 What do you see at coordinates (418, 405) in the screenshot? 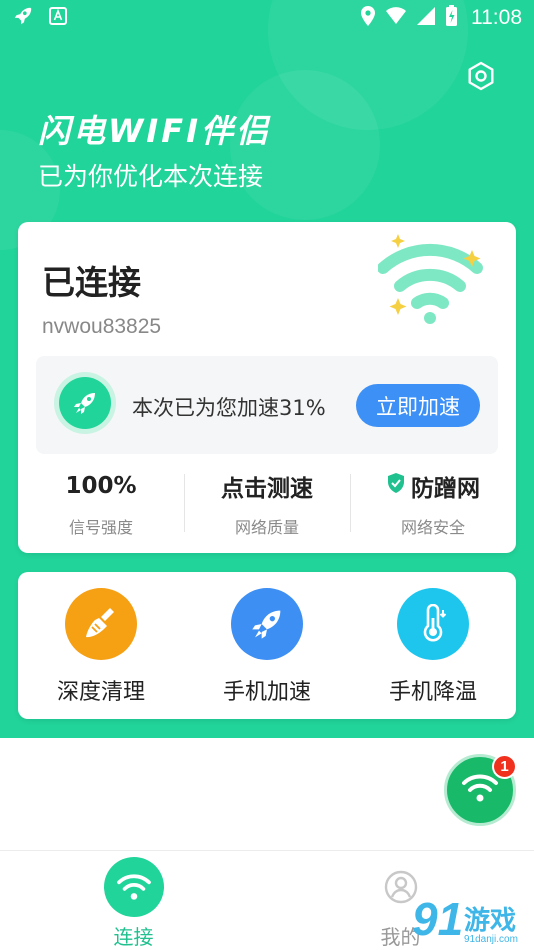
I see `boost-now-button: 立即加速` at bounding box center [418, 405].